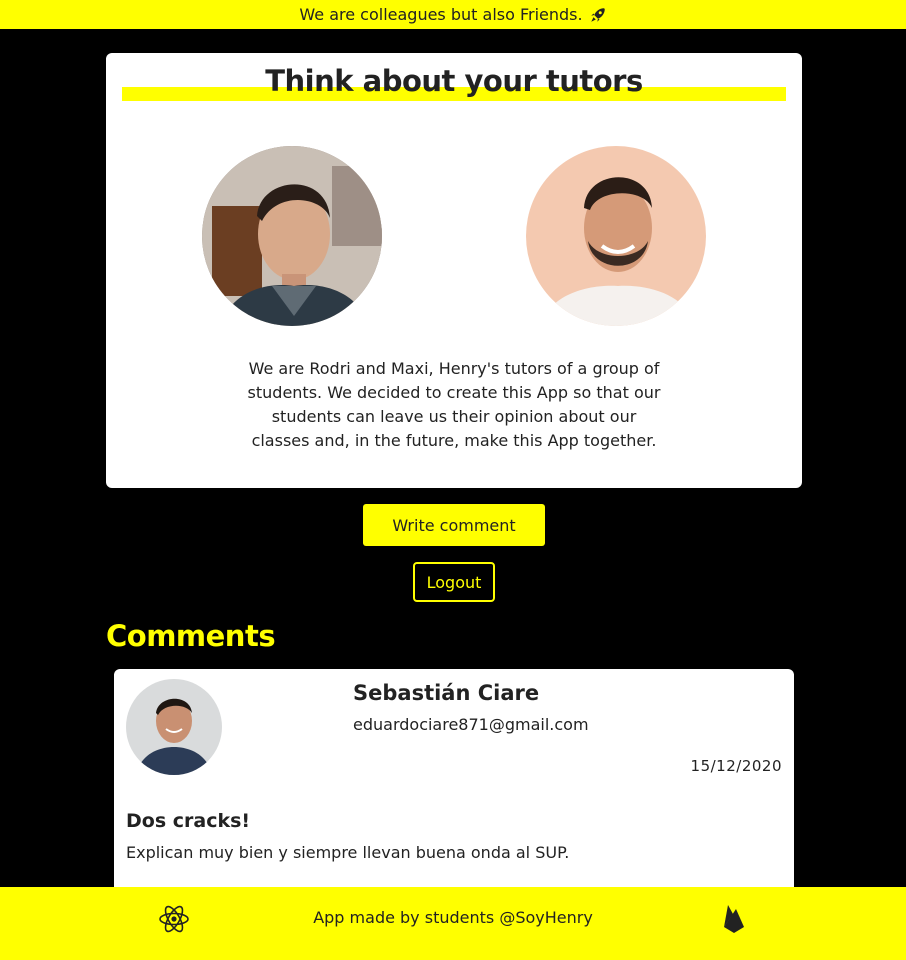  I want to click on comment-date: 15/12/2020, so click(736, 766).